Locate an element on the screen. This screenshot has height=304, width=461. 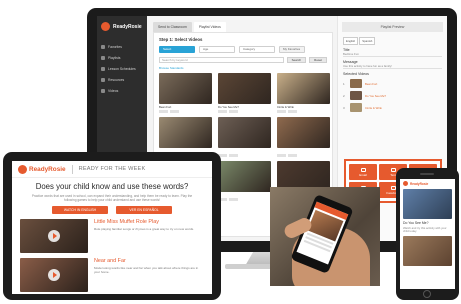
selected-video-title: Circle & Wink is located at coordinates (373, 107).